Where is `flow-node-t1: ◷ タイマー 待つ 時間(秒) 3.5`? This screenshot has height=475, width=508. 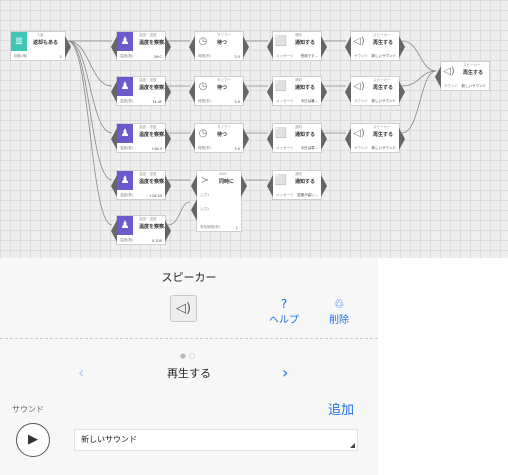 flow-node-t1: ◷ タイマー 待つ 時間(秒) 3.5 is located at coordinates (219, 46).